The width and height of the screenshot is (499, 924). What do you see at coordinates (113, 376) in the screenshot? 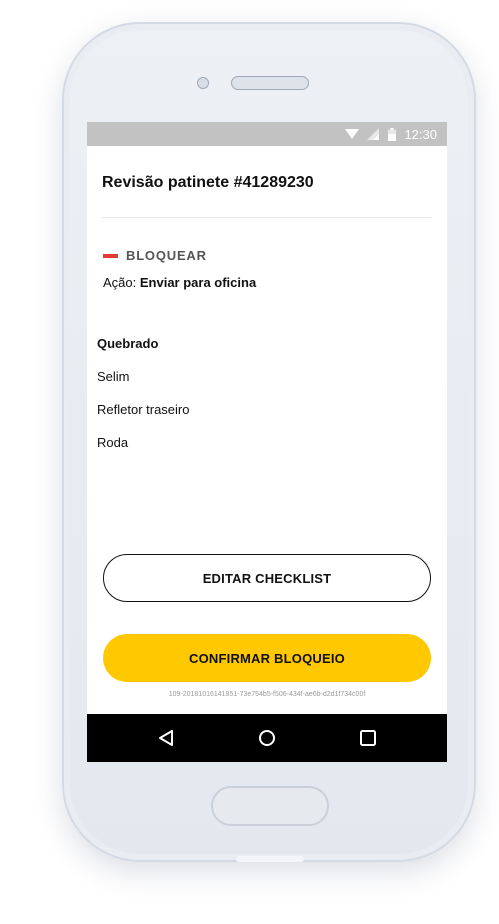
I see `broken-item: Selim` at bounding box center [113, 376].